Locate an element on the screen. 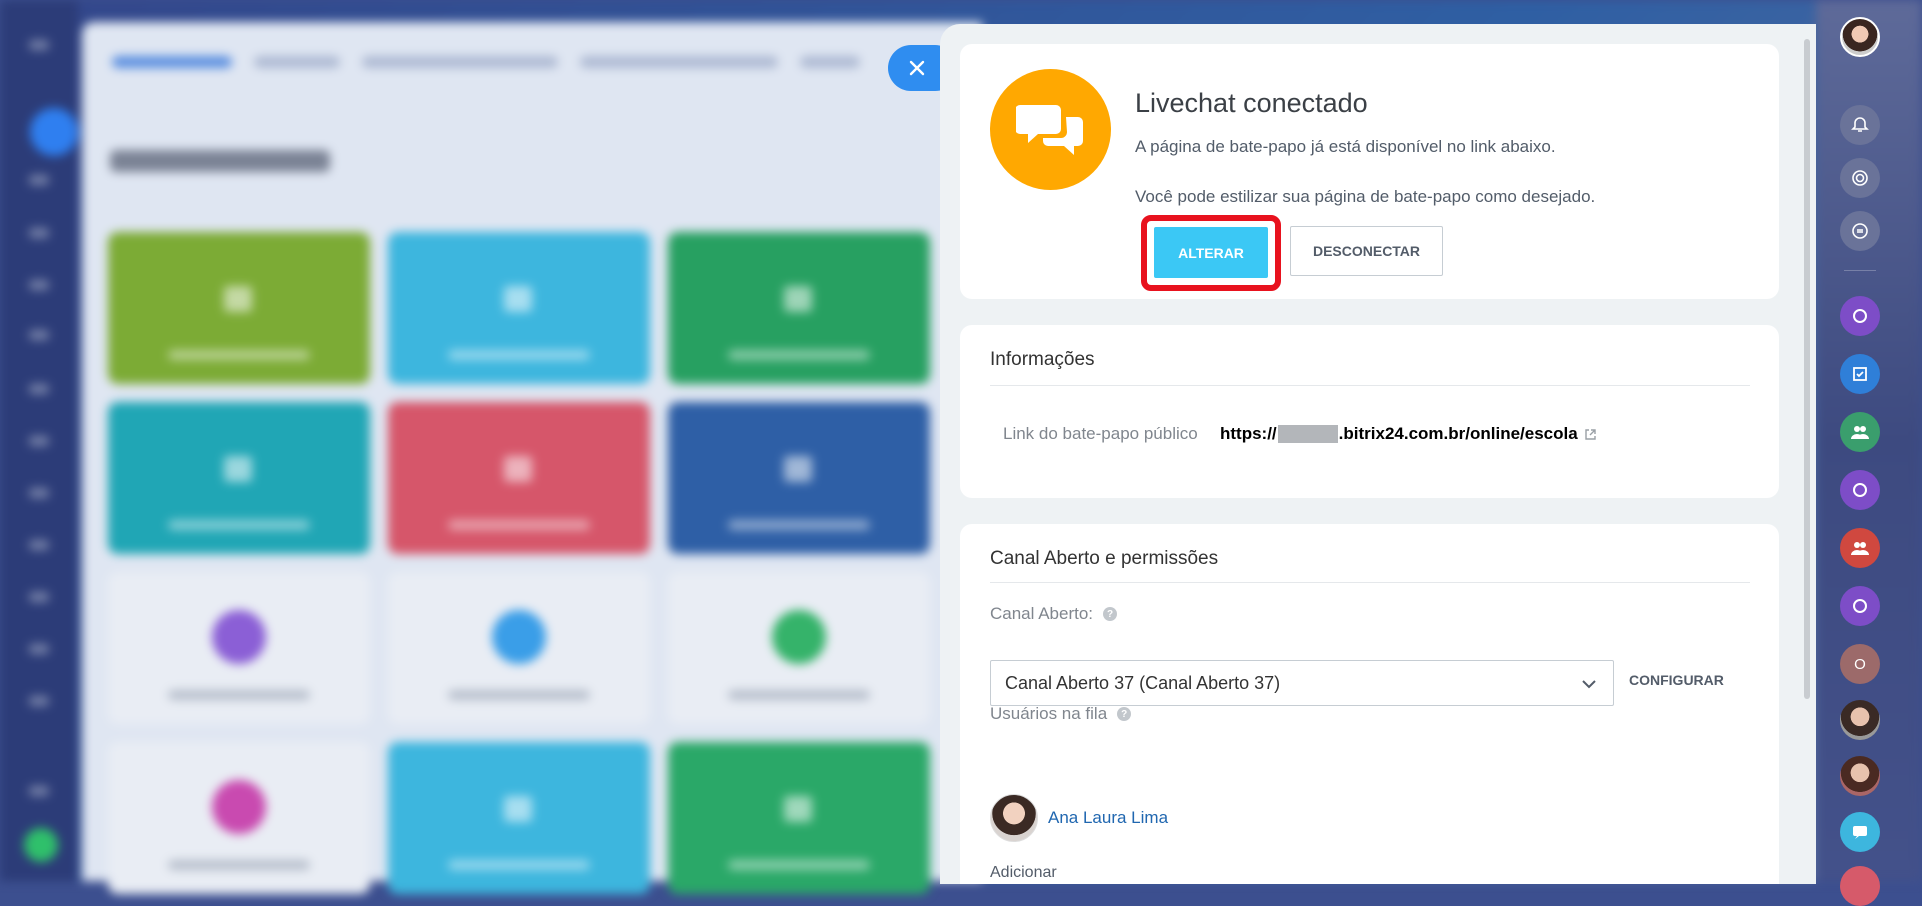 The height and width of the screenshot is (906, 1922). bell-icon is located at coordinates (1860, 124).